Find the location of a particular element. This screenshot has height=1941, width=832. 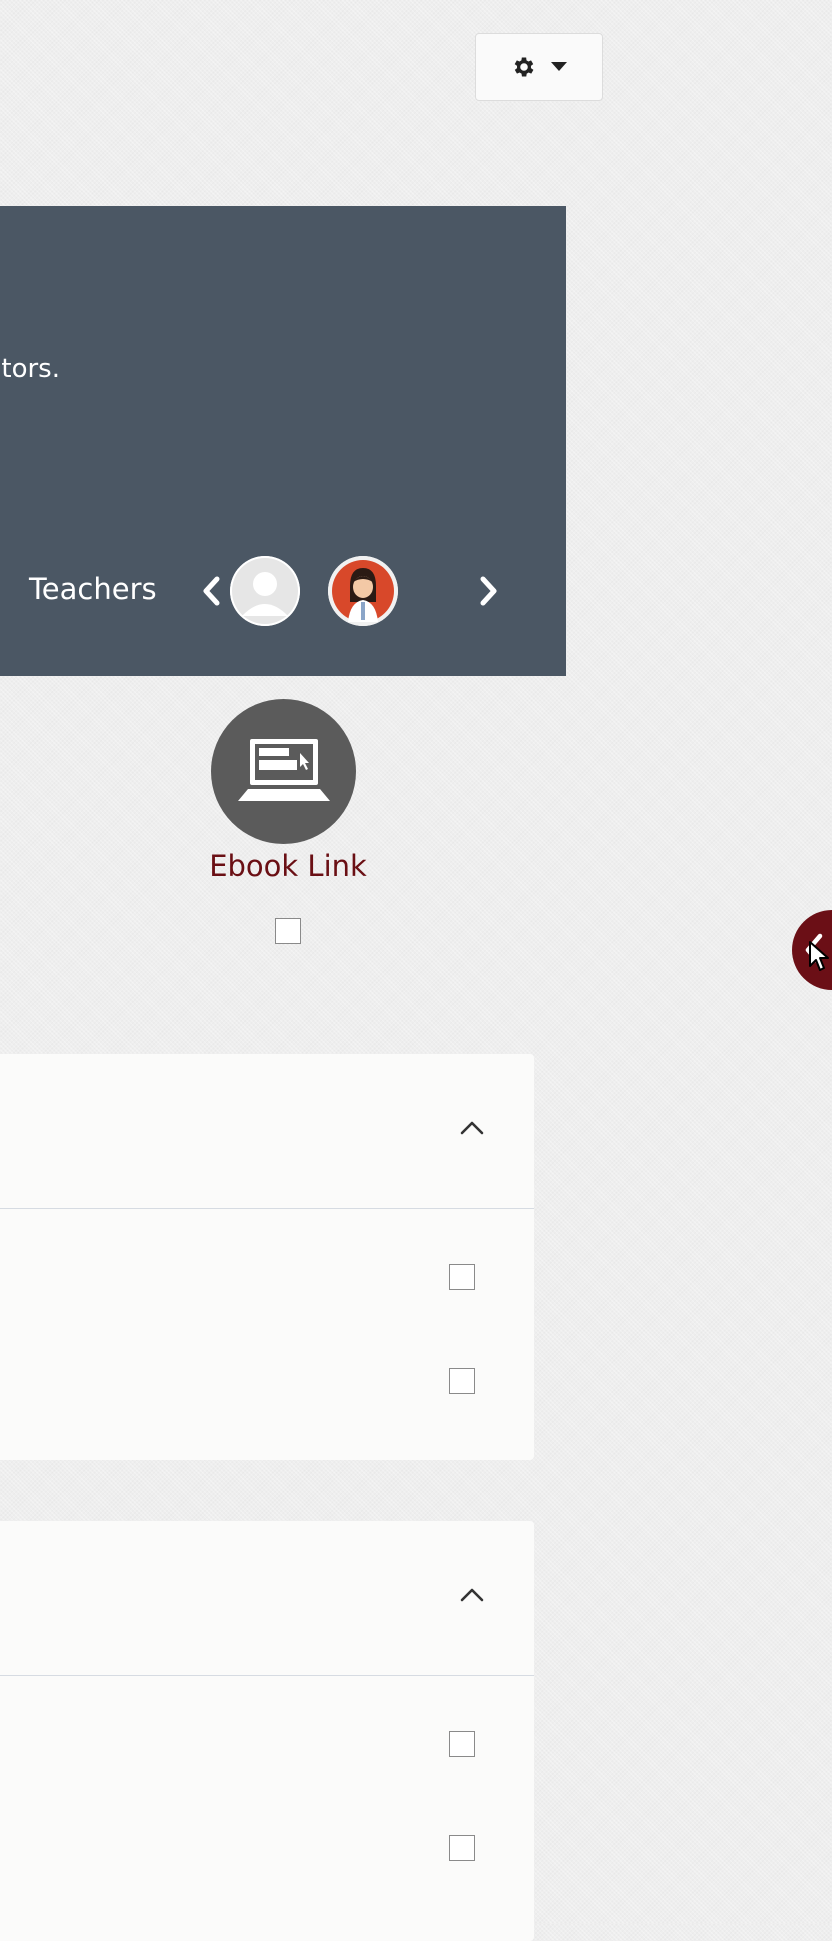

caret-down-icon is located at coordinates (559, 67).